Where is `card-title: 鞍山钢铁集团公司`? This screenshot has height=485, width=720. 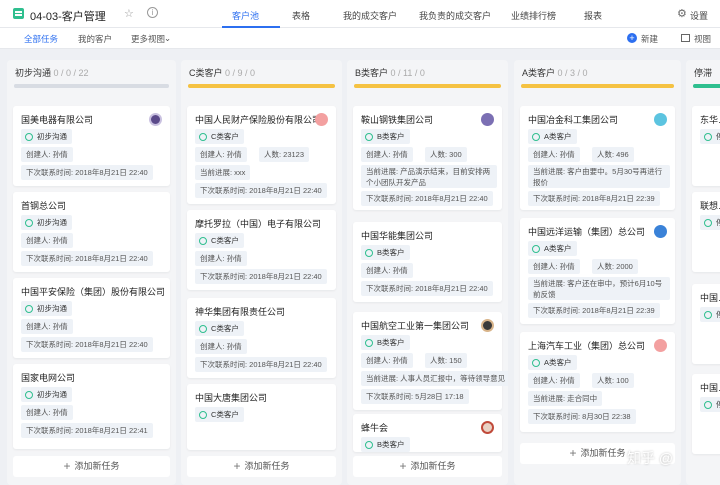 card-title: 鞍山钢铁集团公司 is located at coordinates (397, 120).